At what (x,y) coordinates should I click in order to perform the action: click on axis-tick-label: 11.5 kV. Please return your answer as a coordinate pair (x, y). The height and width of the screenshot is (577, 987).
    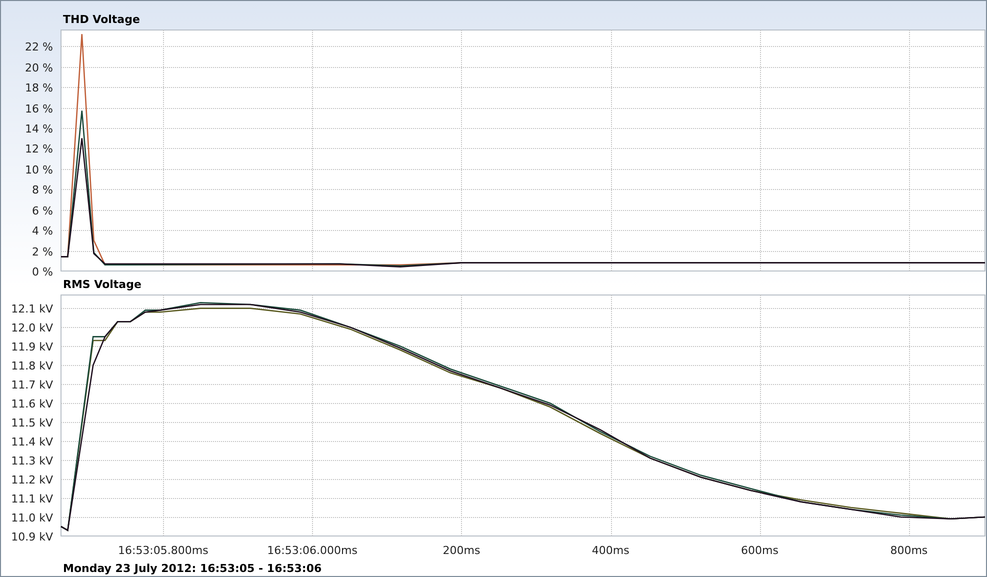
    Looking at the image, I should click on (32, 423).